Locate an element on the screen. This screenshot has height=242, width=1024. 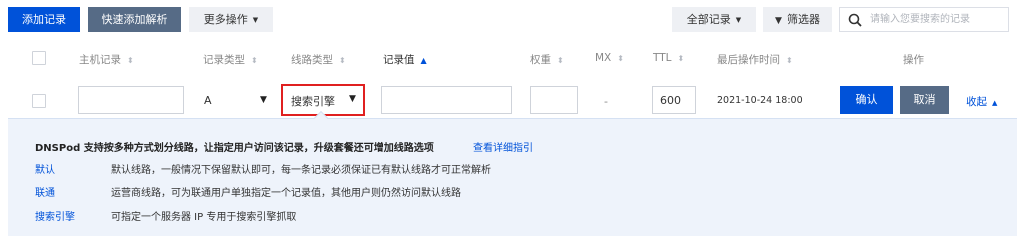
detail-guide-link: 查看详细指引 is located at coordinates (503, 146).